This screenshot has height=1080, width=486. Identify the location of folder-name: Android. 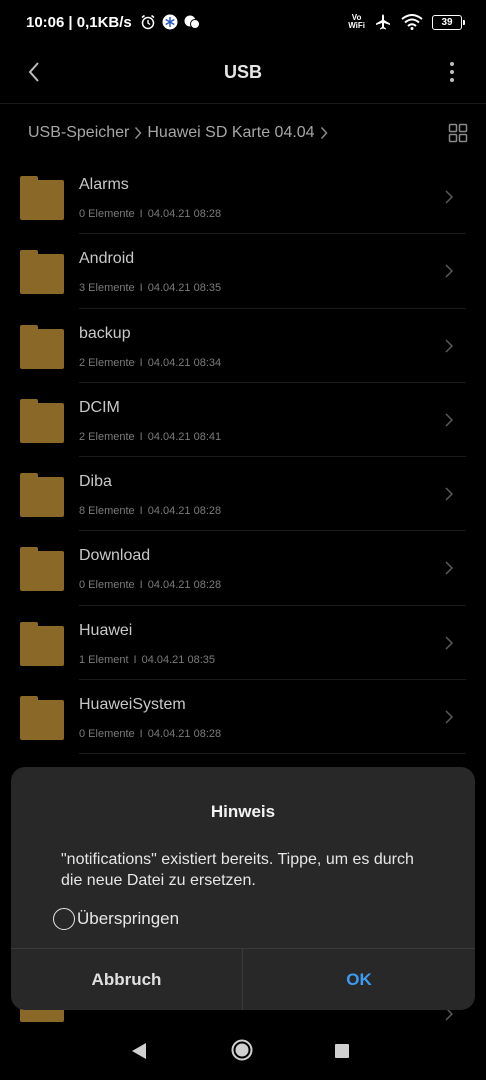
(107, 259).